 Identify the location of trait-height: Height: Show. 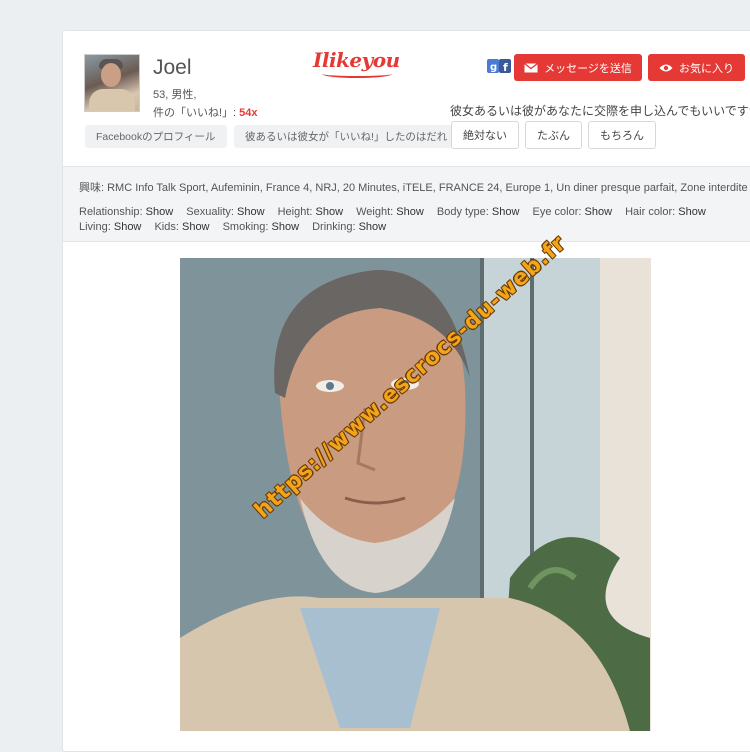
(310, 212).